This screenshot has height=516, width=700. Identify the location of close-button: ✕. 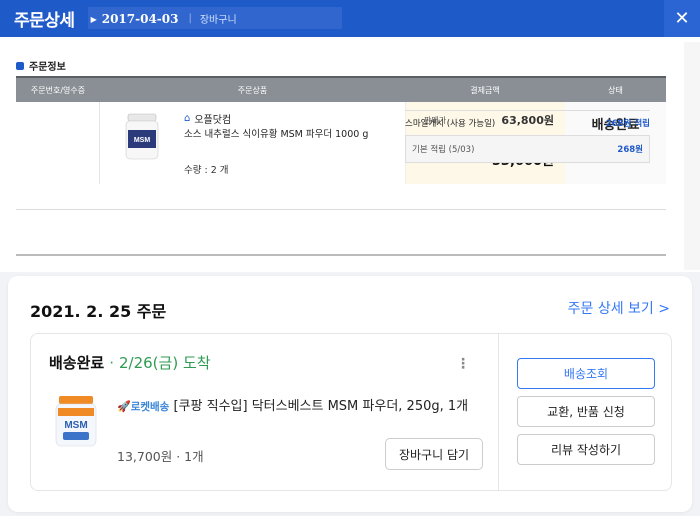
(682, 18).